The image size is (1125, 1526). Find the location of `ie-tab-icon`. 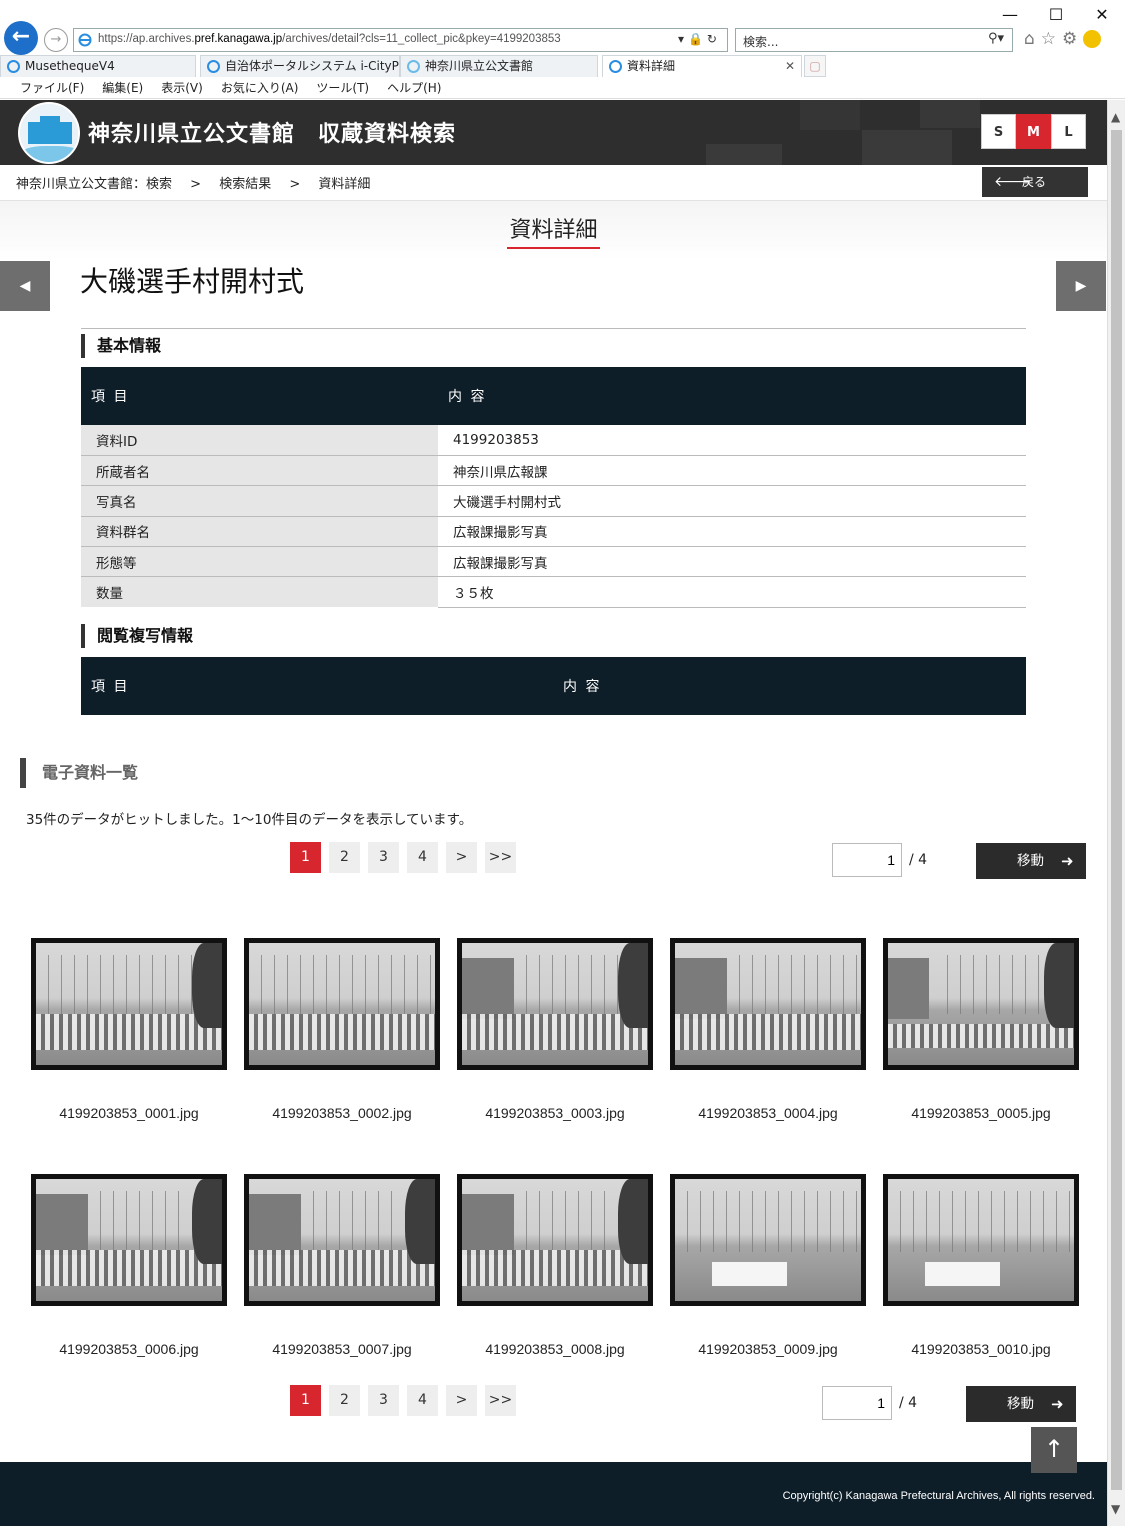

ie-tab-icon is located at coordinates (213, 66).